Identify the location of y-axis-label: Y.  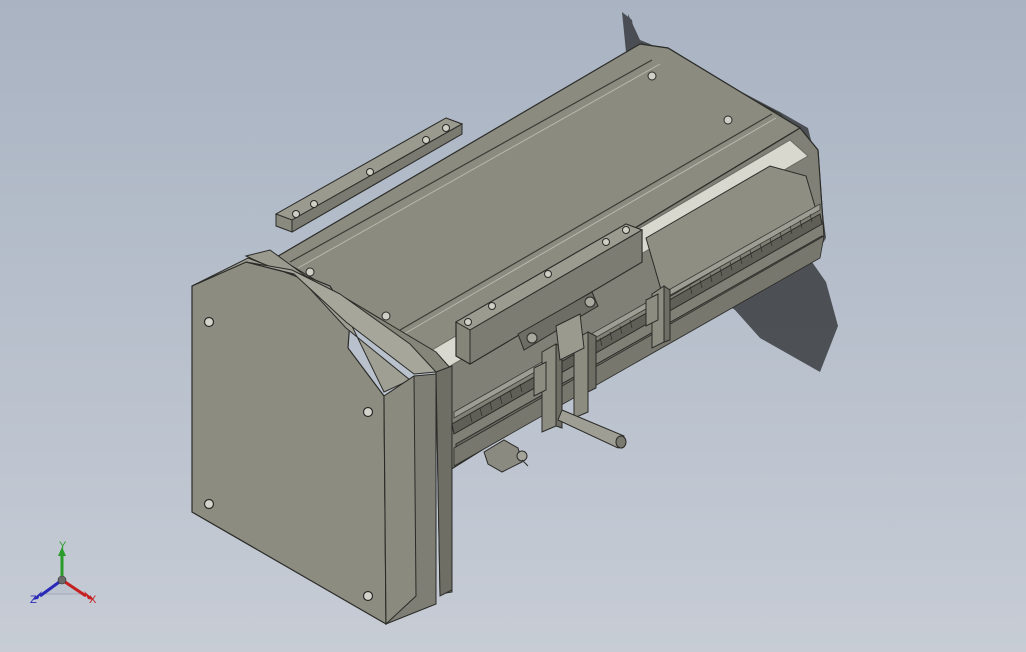
(63, 546).